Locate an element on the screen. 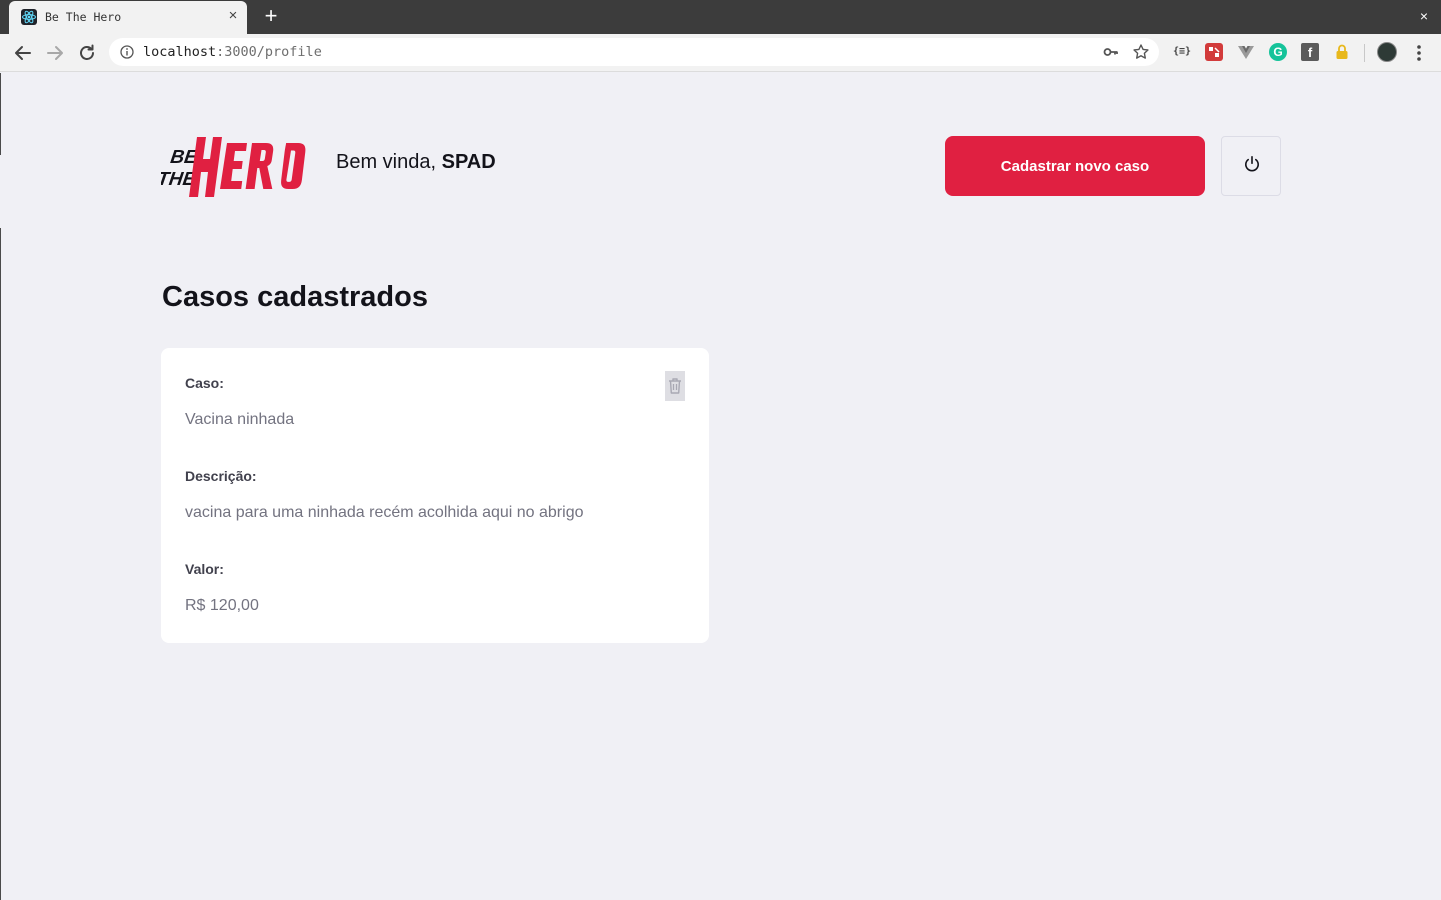 The height and width of the screenshot is (900, 1441). browser-tab: Be The Hero × is located at coordinates (128, 17).